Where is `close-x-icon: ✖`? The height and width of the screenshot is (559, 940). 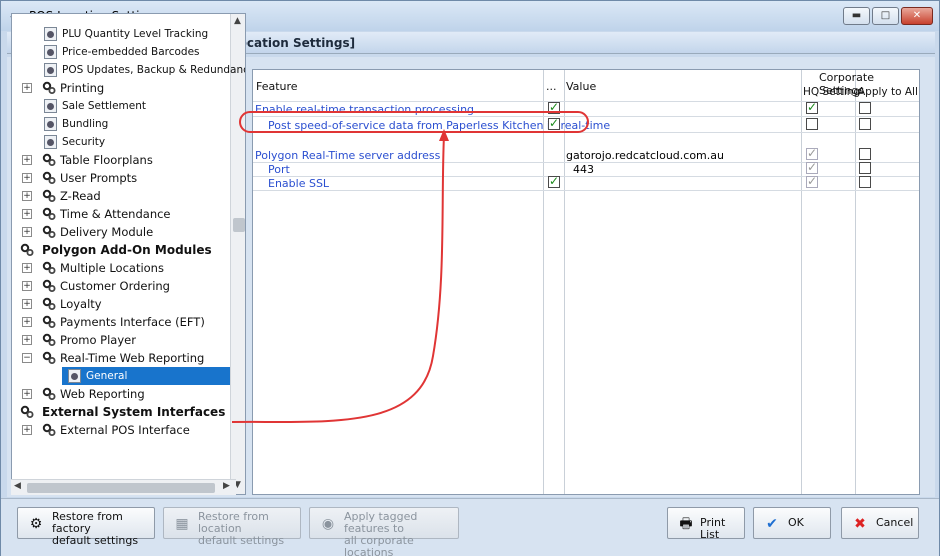 close-x-icon: ✖ is located at coordinates (860, 524).